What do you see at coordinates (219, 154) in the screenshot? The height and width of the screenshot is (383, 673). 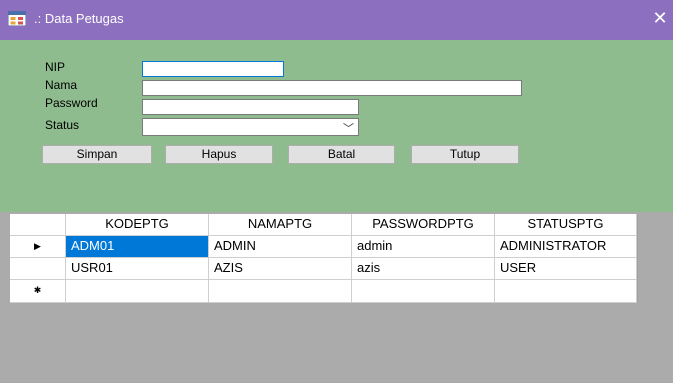 I see `hapus-button: Hapus` at bounding box center [219, 154].